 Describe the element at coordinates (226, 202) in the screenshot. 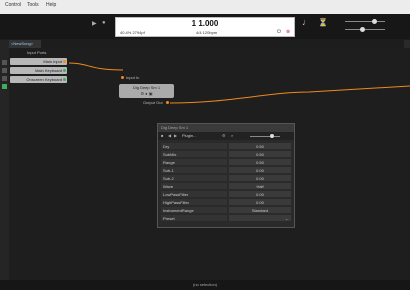

I see `param-row: HighPassFilter 0.00` at that location.